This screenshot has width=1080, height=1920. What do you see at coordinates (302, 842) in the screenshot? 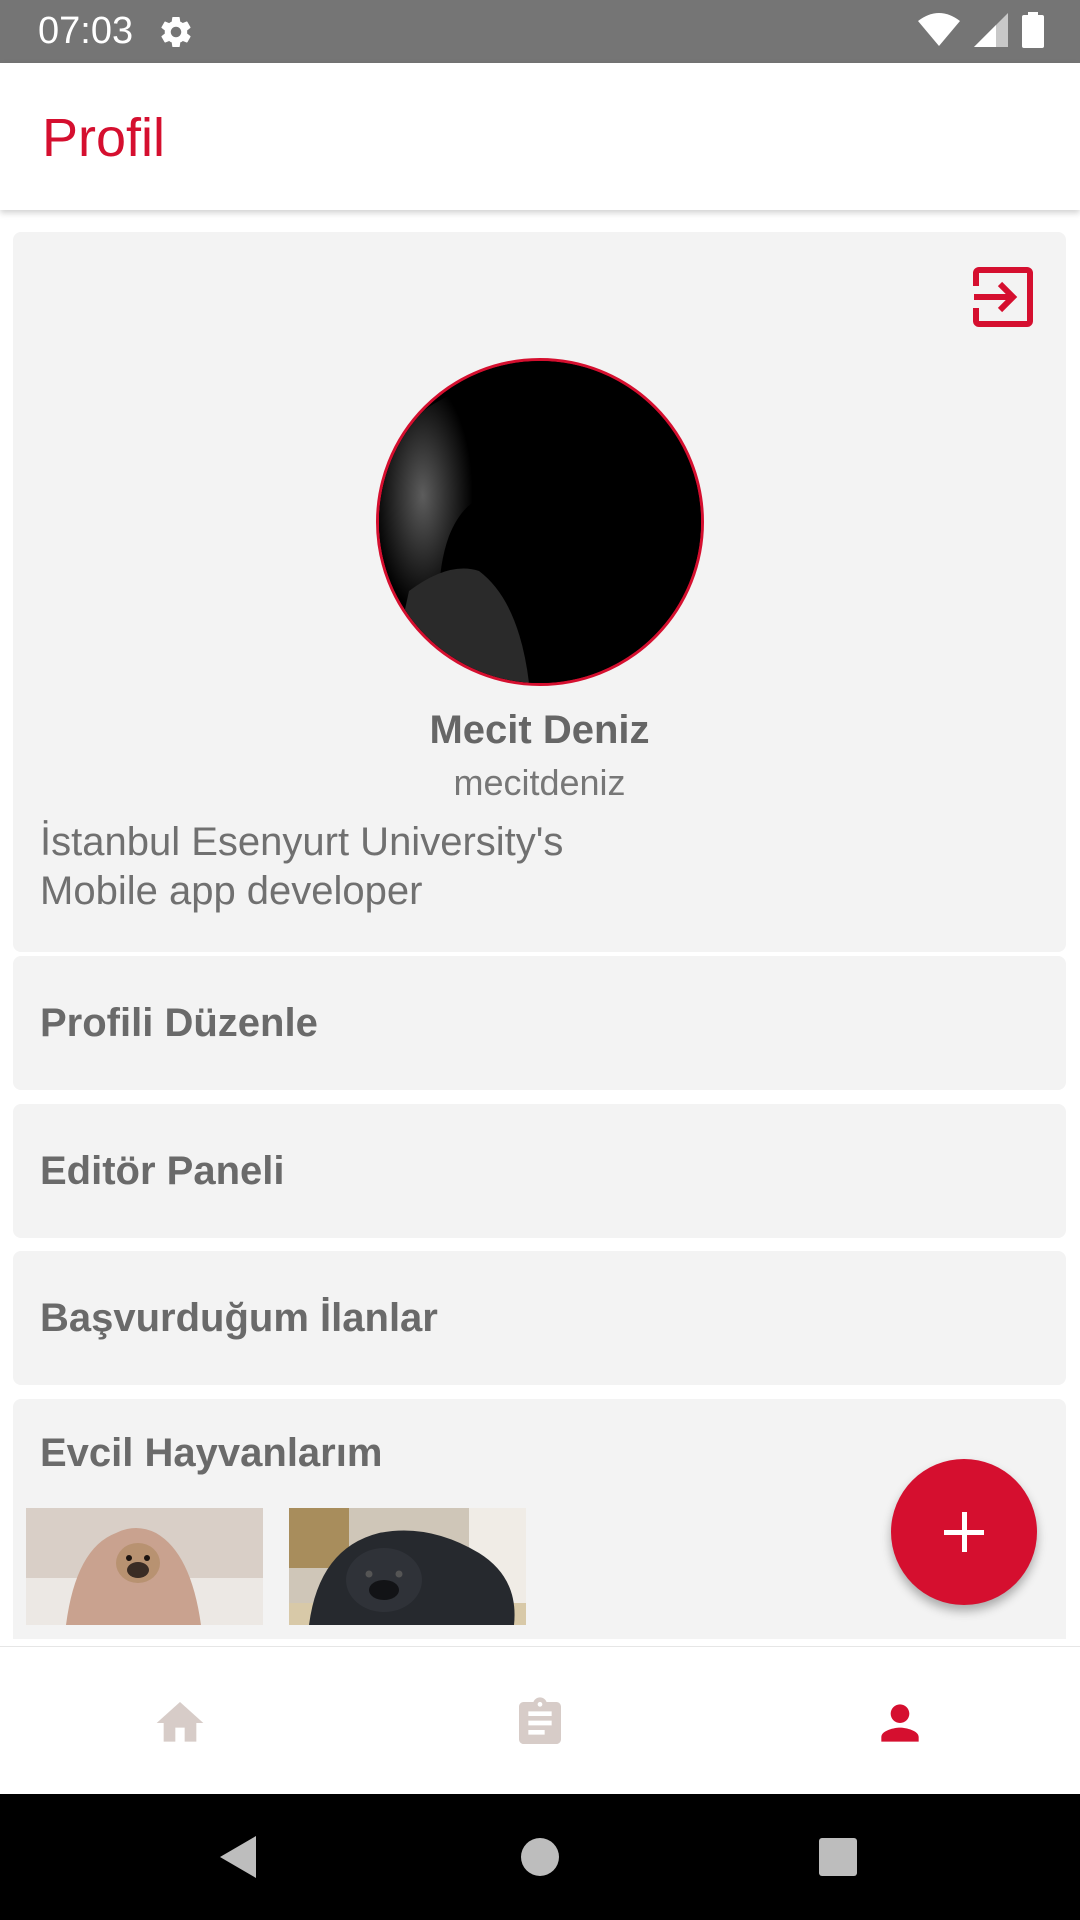
I see `bio-line: İstanbul Esenyurt University's` at bounding box center [302, 842].